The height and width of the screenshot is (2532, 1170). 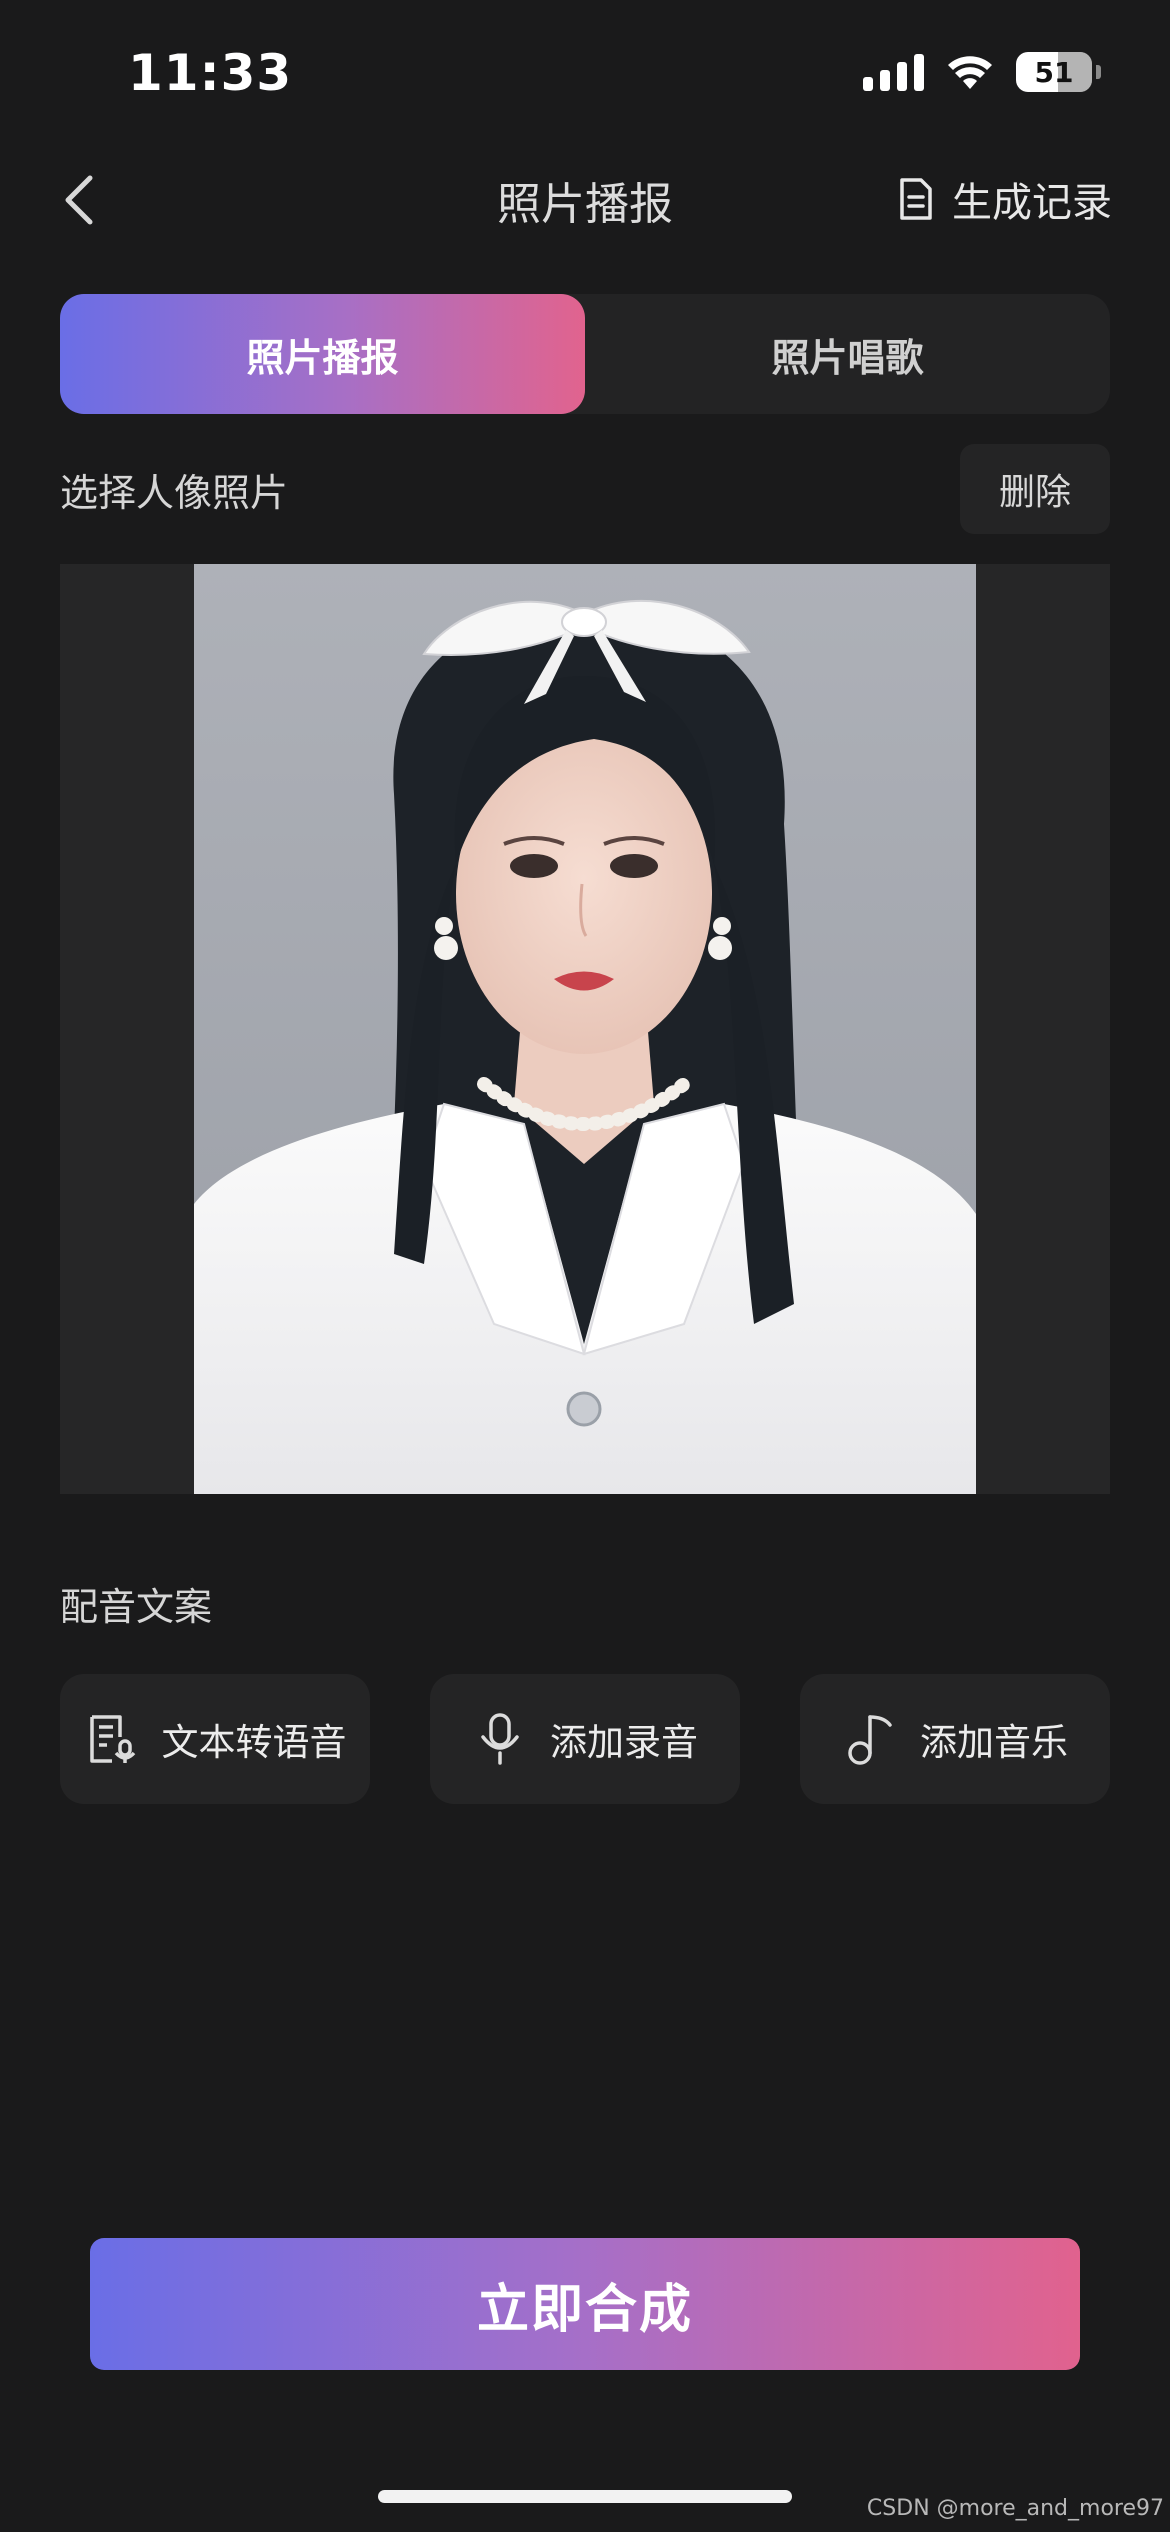 What do you see at coordinates (322, 354) in the screenshot?
I see `tab-photo-broadcast: 照片播报` at bounding box center [322, 354].